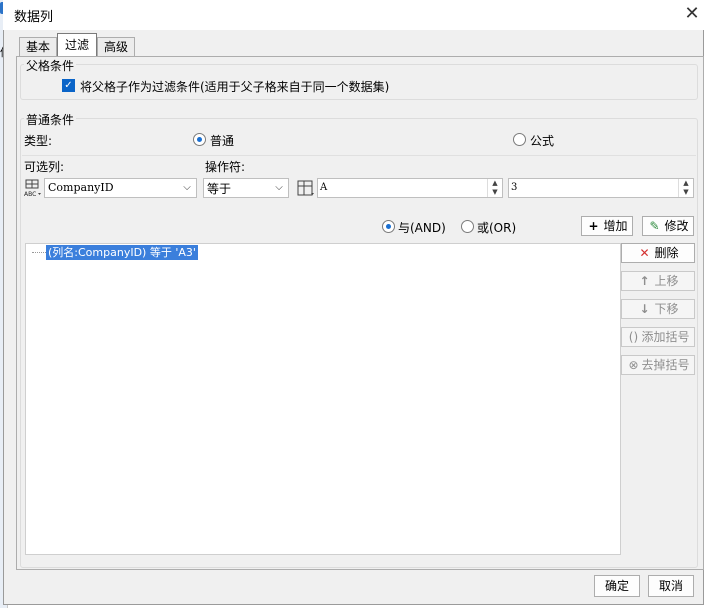 This screenshot has height=608, width=704. What do you see at coordinates (666, 281) in the screenshot?
I see `move-up-button-label: 上移` at bounding box center [666, 281].